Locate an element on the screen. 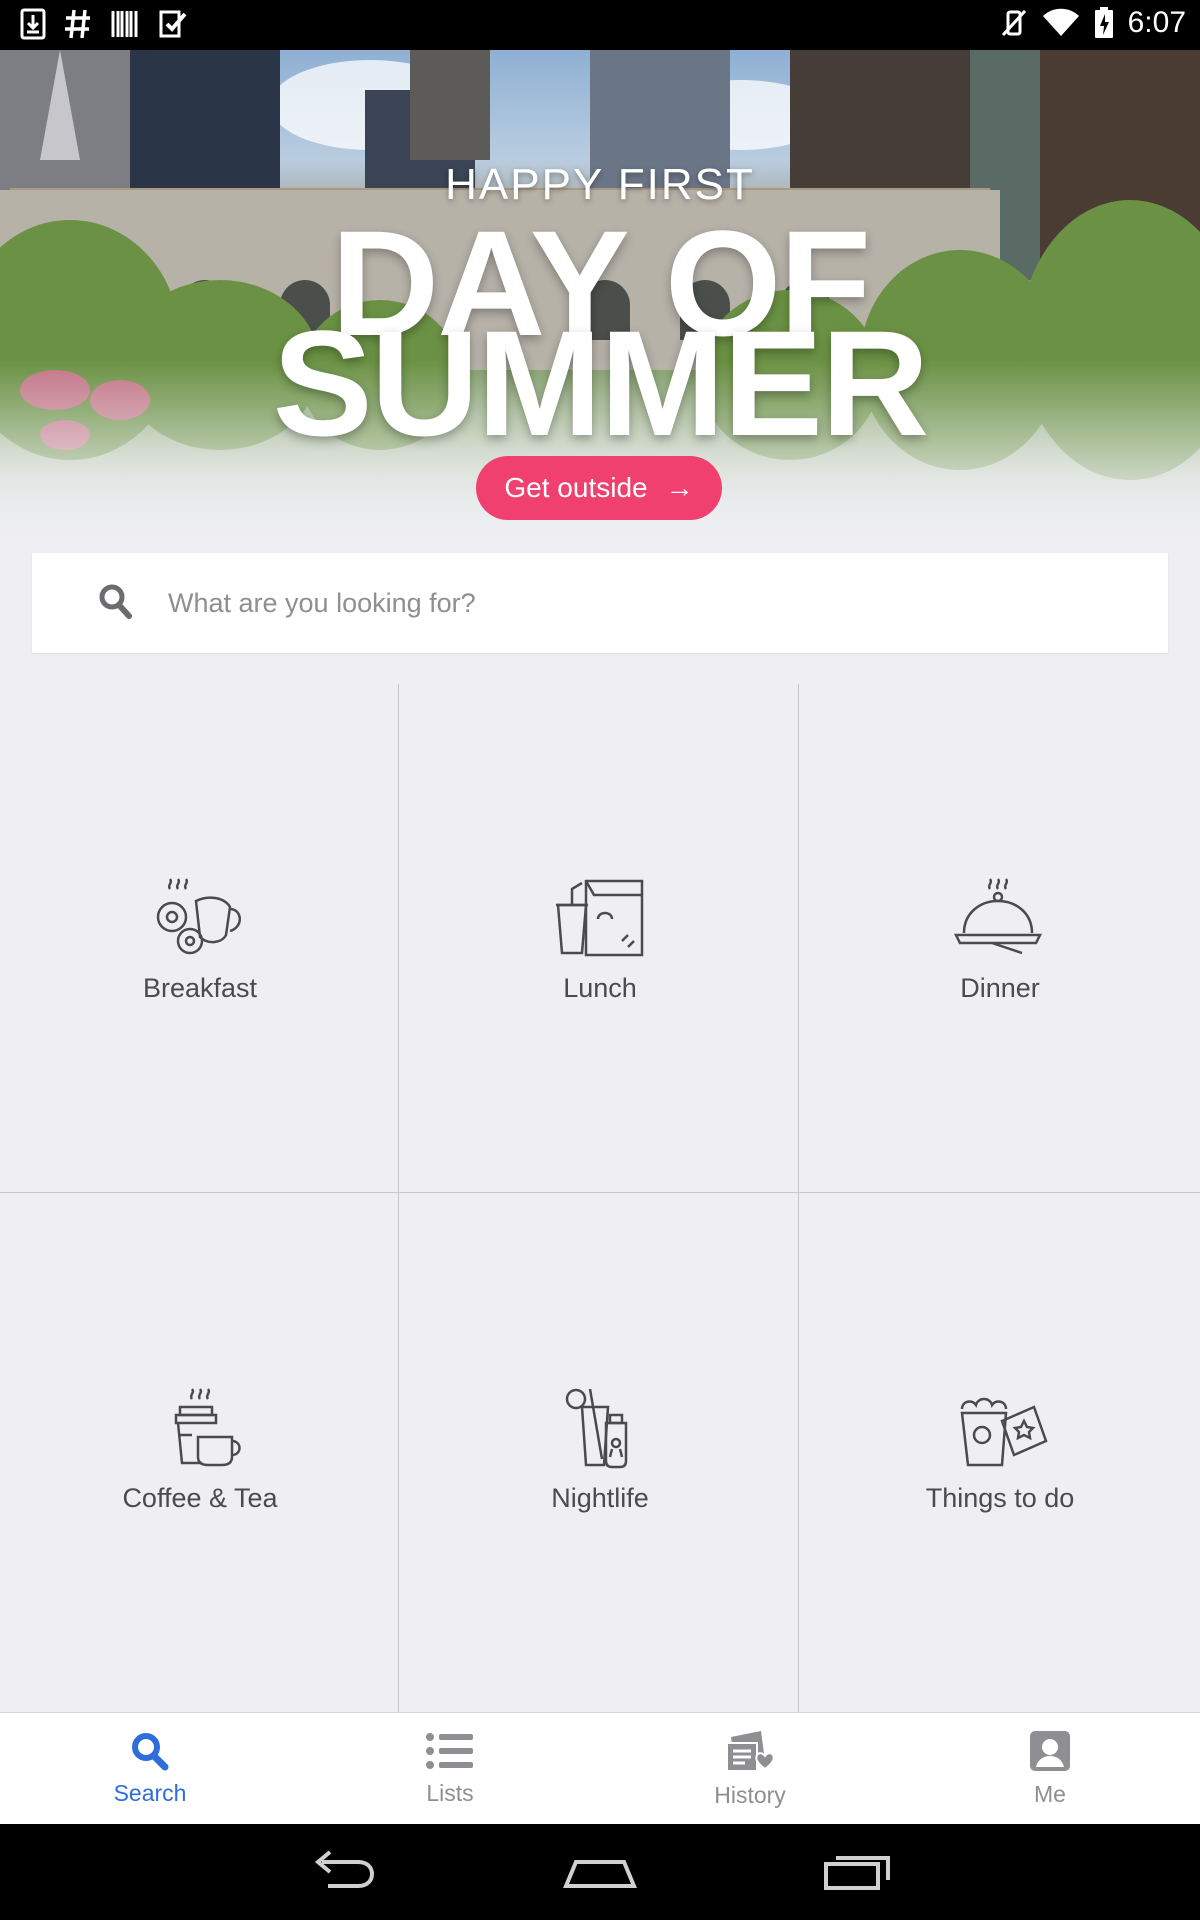  checklist-icon is located at coordinates (173, 24).